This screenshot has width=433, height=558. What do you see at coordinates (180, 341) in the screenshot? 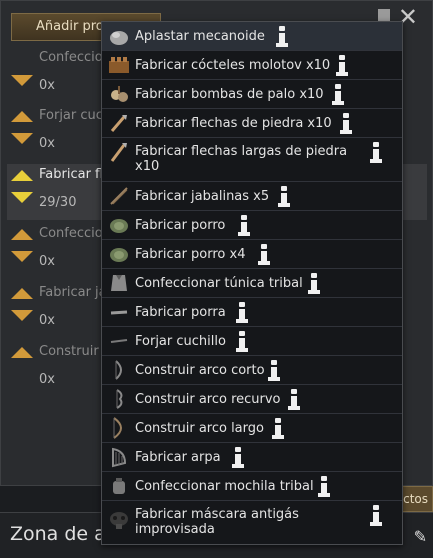
I see `menu-item-label: Forjar cuchillo` at bounding box center [180, 341].